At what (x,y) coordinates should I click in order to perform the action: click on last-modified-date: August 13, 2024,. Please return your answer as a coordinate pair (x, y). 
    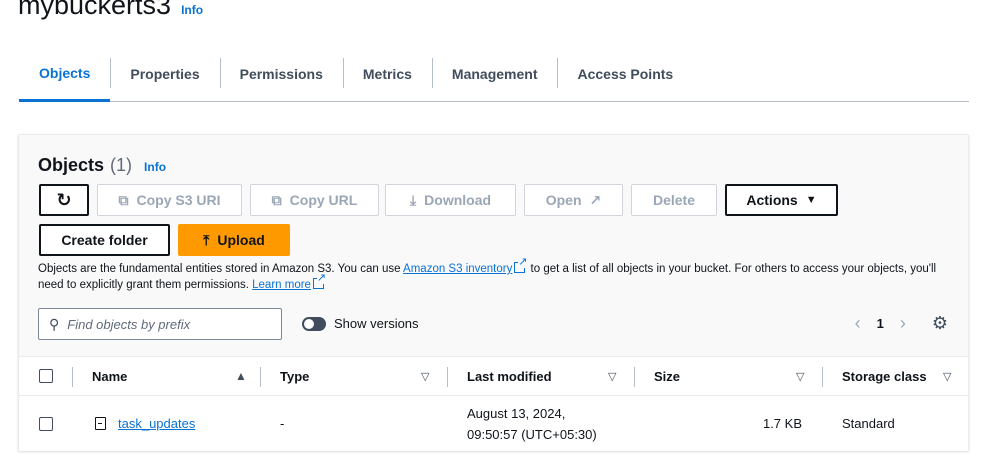
    Looking at the image, I should click on (516, 413).